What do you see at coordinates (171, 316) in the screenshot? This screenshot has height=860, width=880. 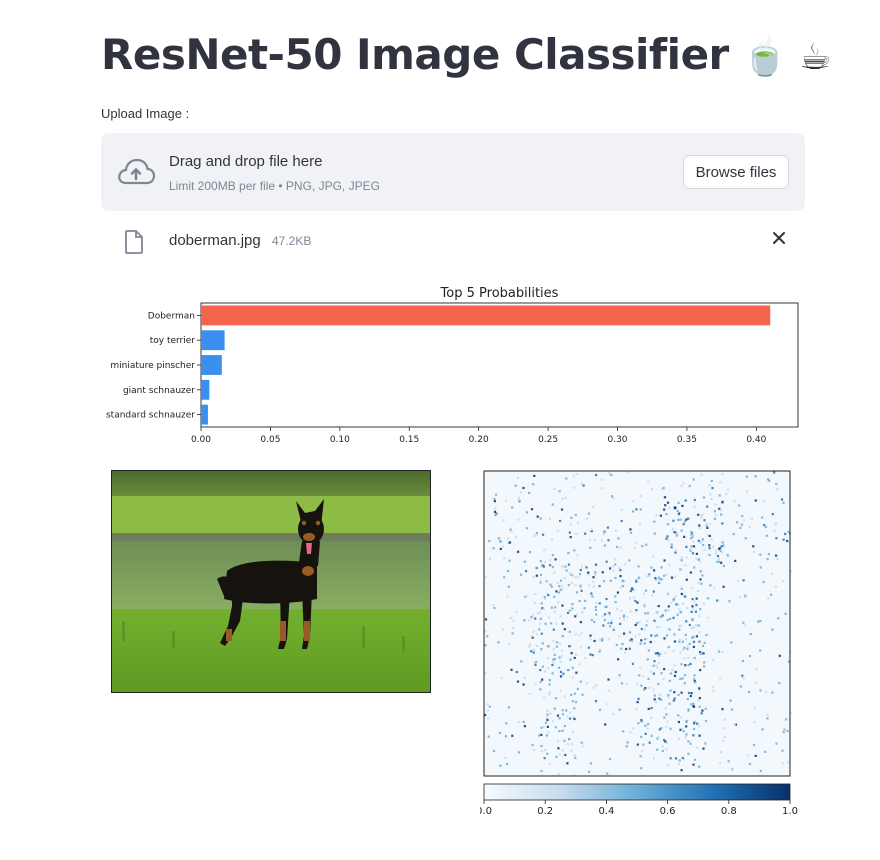 I see `y-tick-label: Doberman` at bounding box center [171, 316].